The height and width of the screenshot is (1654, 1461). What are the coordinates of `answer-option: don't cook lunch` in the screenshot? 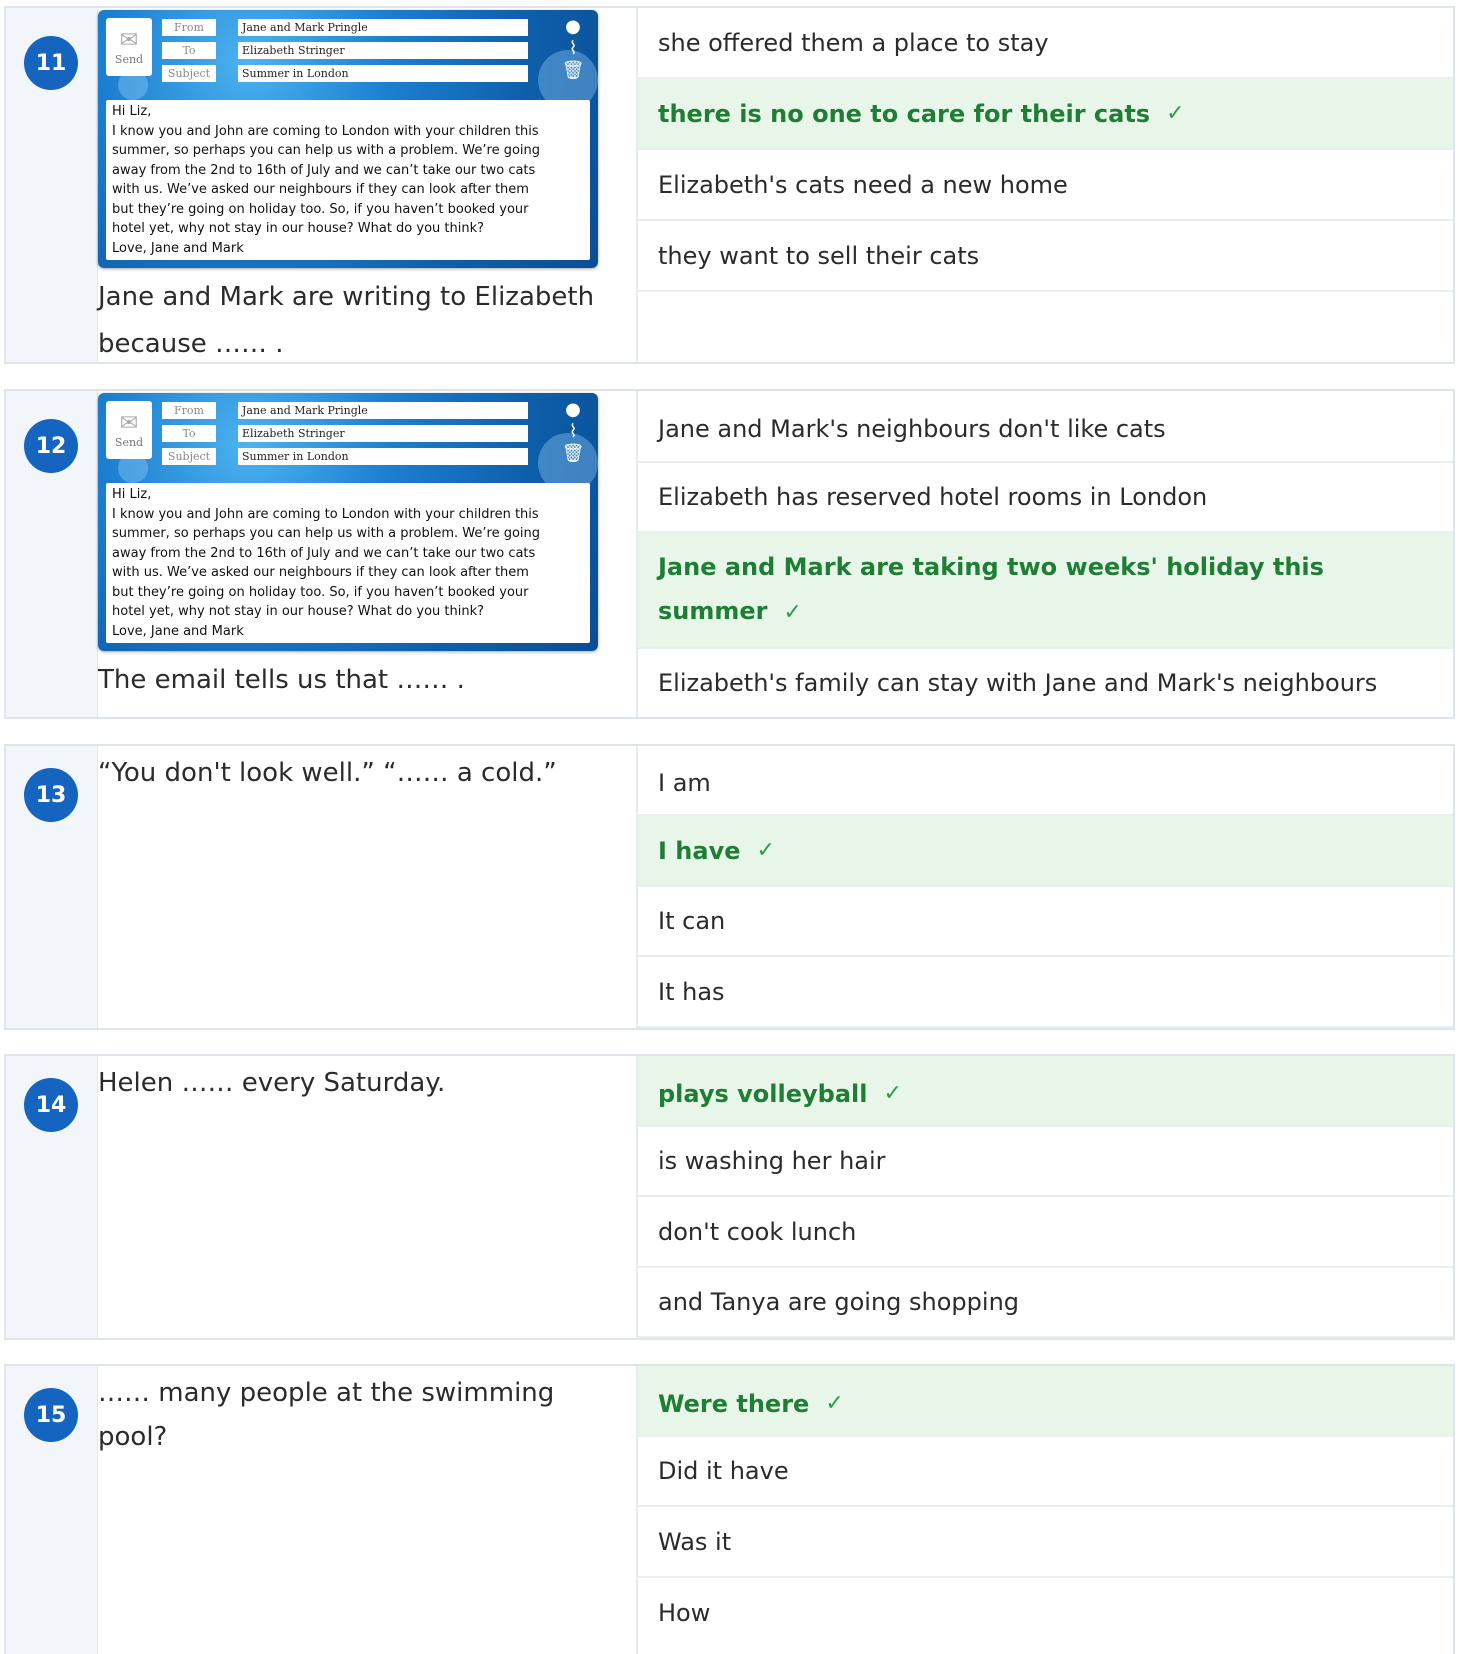 It's located at (1045, 1232).